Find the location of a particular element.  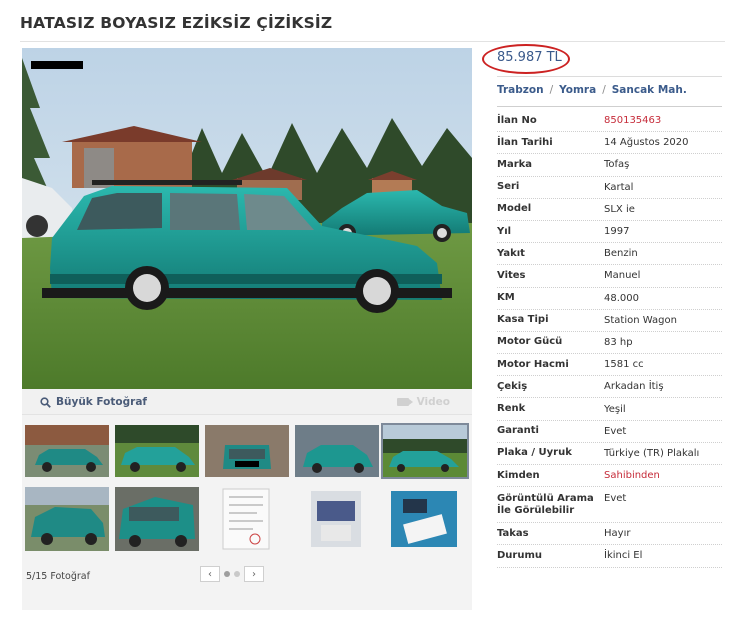

spec-row: Model SLX ie is located at coordinates (609, 210).